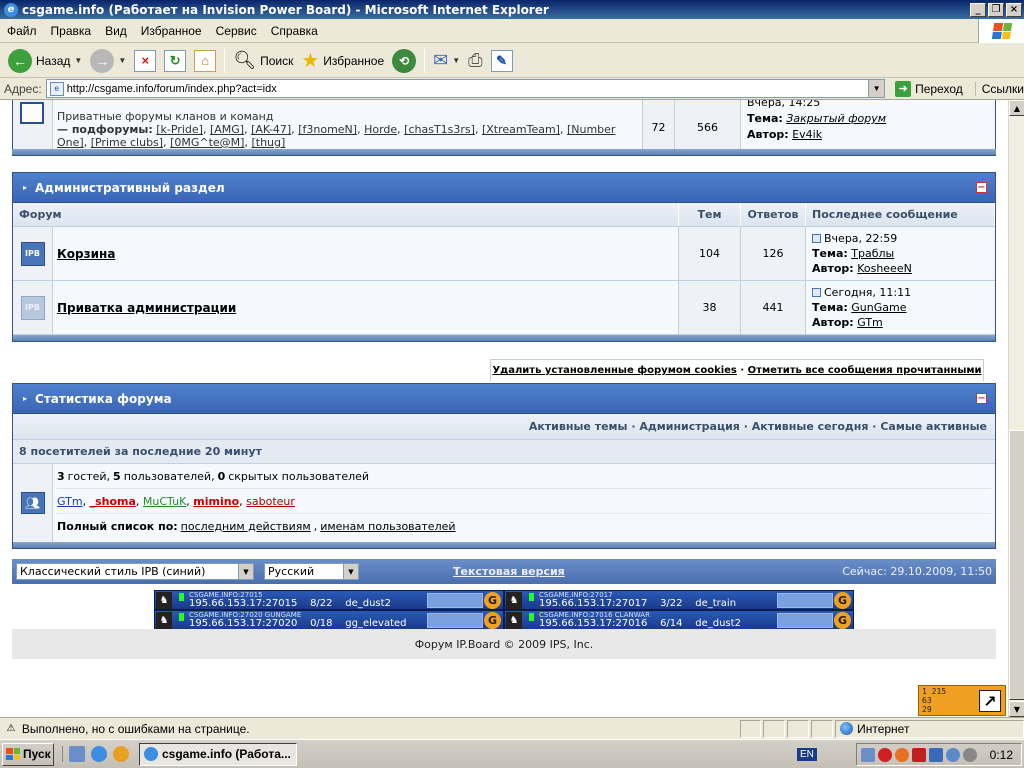 The height and width of the screenshot is (768, 1024). What do you see at coordinates (1016, 408) in the screenshot?
I see `vertical-scrollbar: ▲ ▼` at bounding box center [1016, 408].